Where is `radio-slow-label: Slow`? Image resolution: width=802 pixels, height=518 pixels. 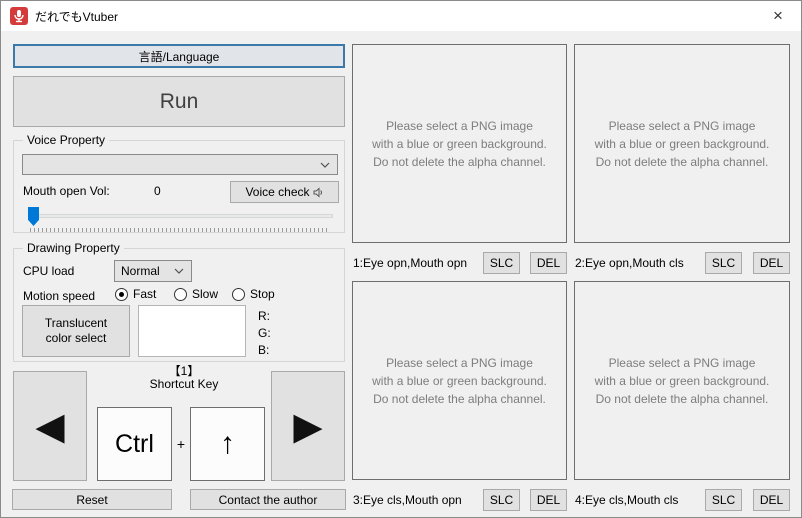 radio-slow-label: Slow is located at coordinates (205, 294).